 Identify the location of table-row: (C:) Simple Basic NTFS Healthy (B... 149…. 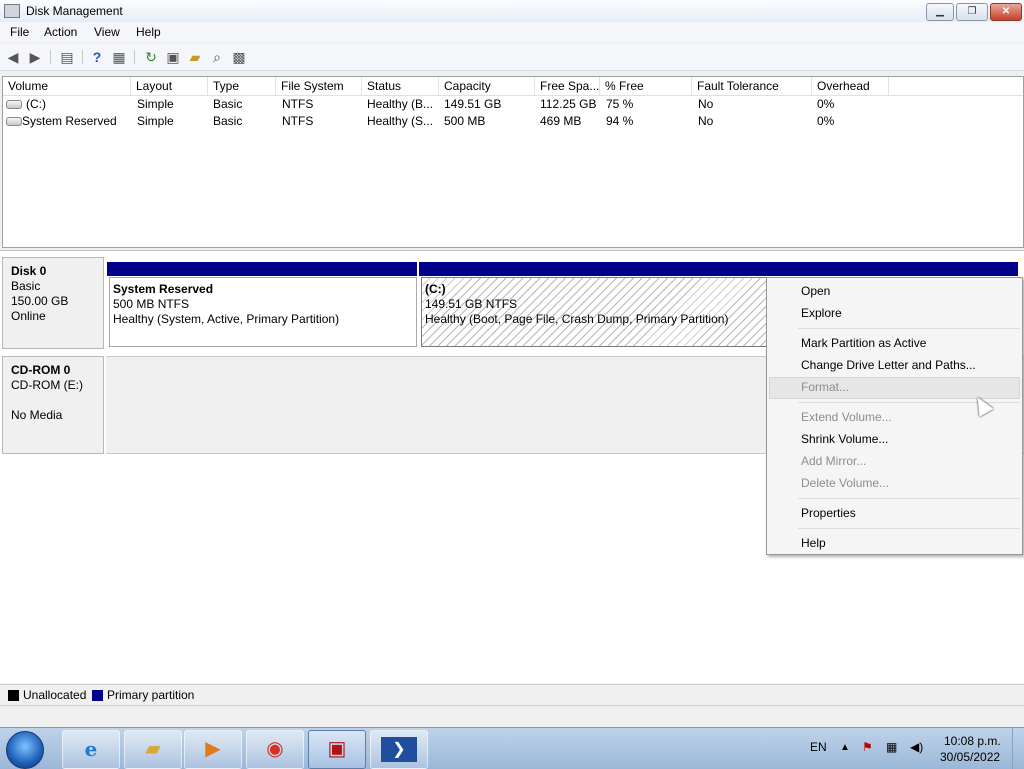
(513, 104).